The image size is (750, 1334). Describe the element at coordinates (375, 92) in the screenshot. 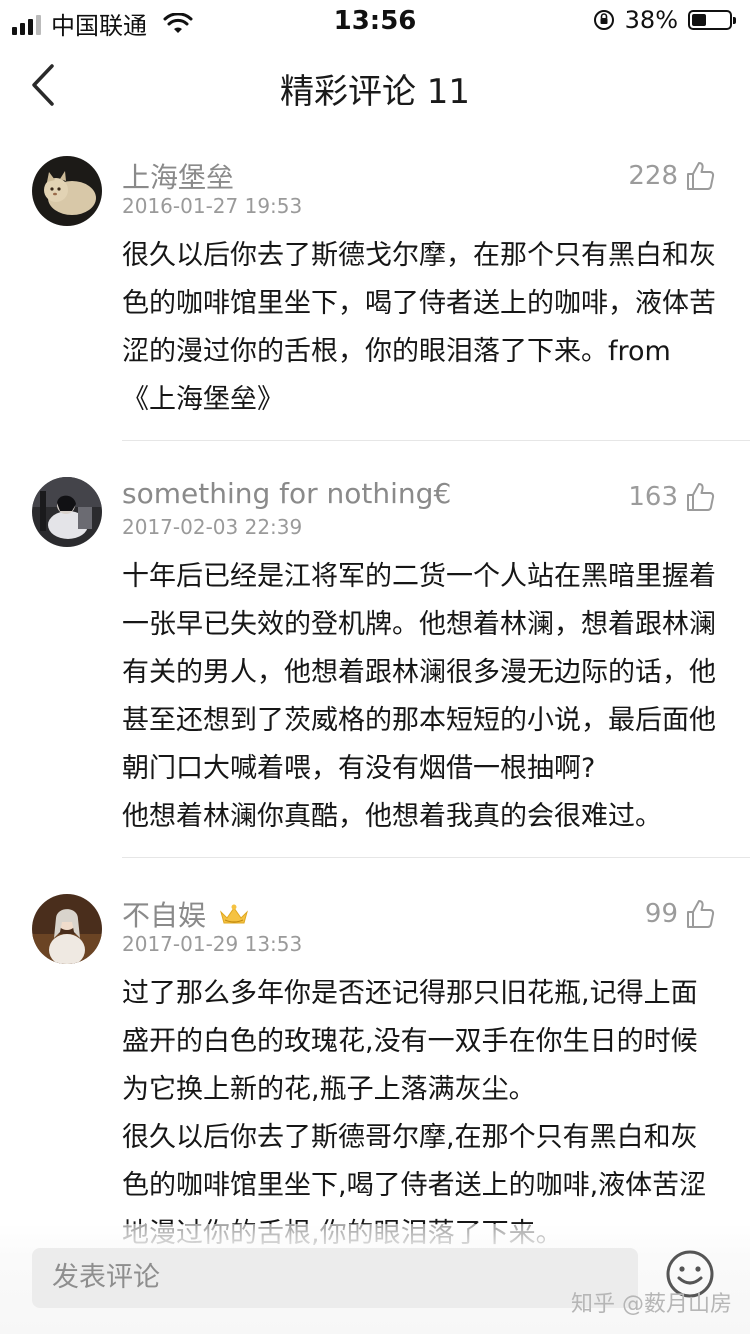

I see `page-title: 精彩评论 11` at that location.